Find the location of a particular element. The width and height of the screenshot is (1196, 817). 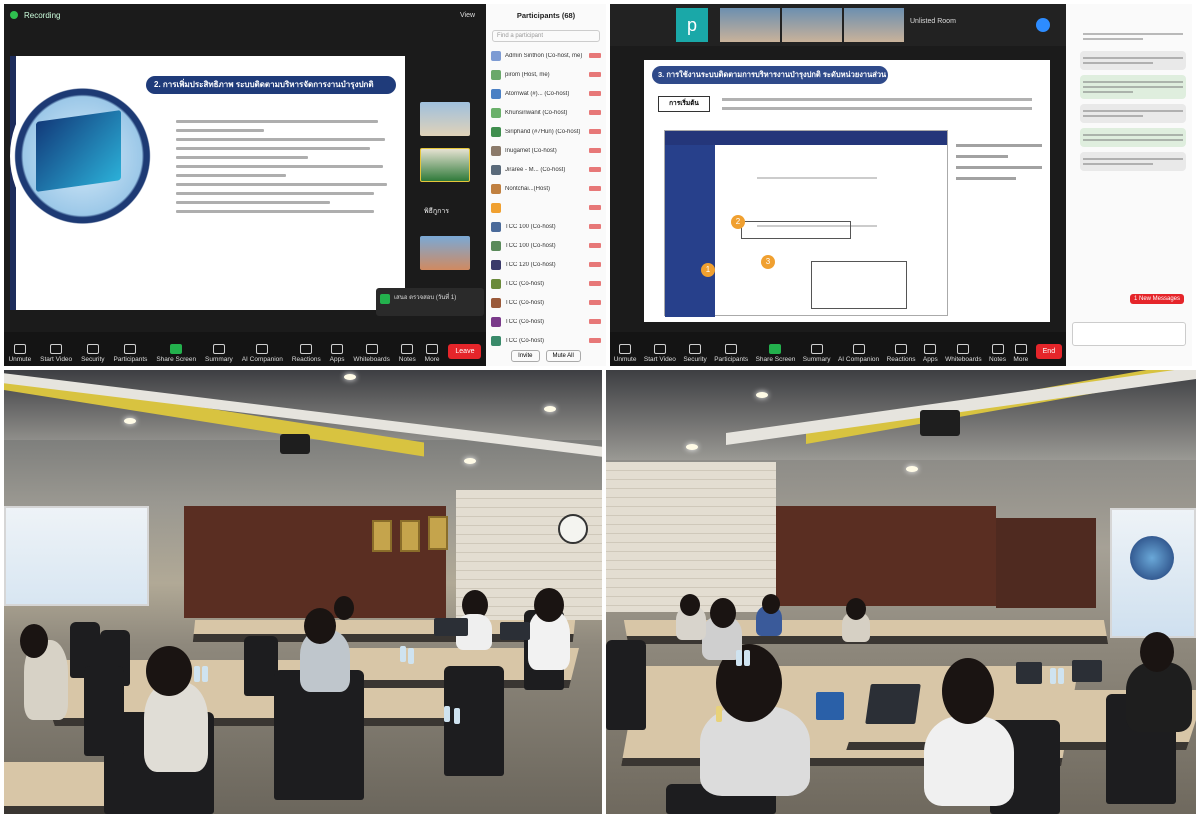

participant-row: Admin Sirithon (Co-host, me) is located at coordinates (546, 55).